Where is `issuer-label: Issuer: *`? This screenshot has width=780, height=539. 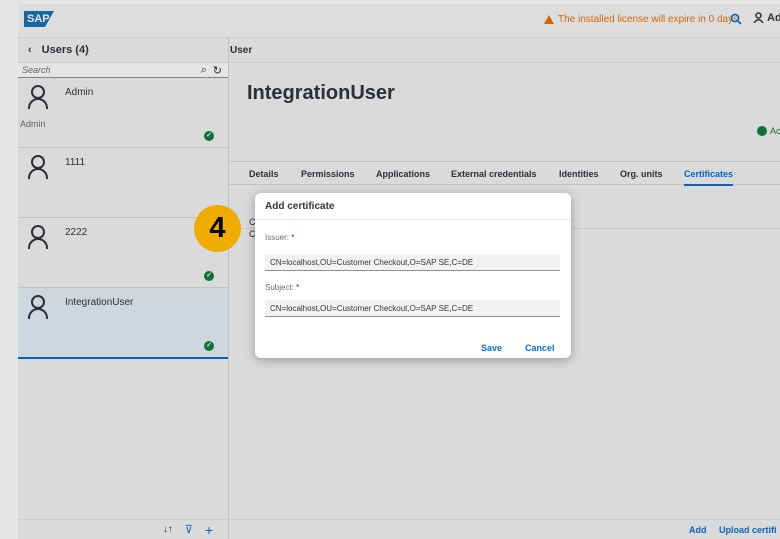 issuer-label: Issuer: * is located at coordinates (280, 237).